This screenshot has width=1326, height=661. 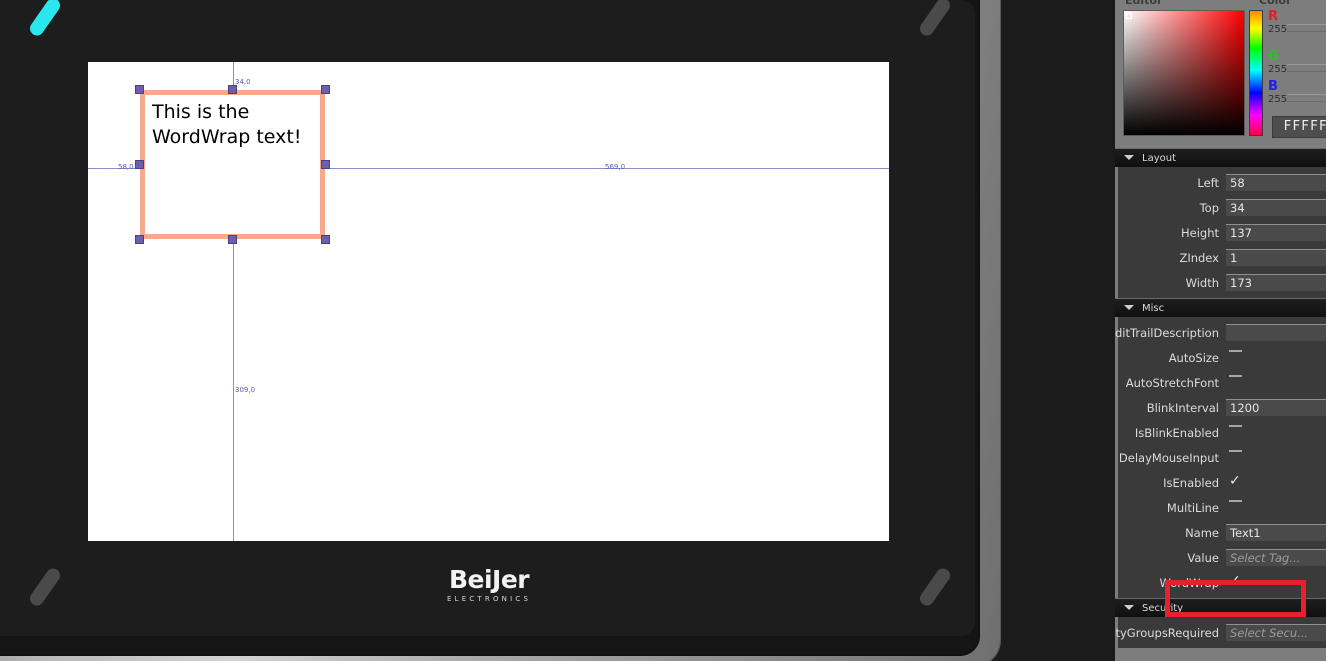 I want to click on property-field-name: Text1, so click(x=1276, y=532).